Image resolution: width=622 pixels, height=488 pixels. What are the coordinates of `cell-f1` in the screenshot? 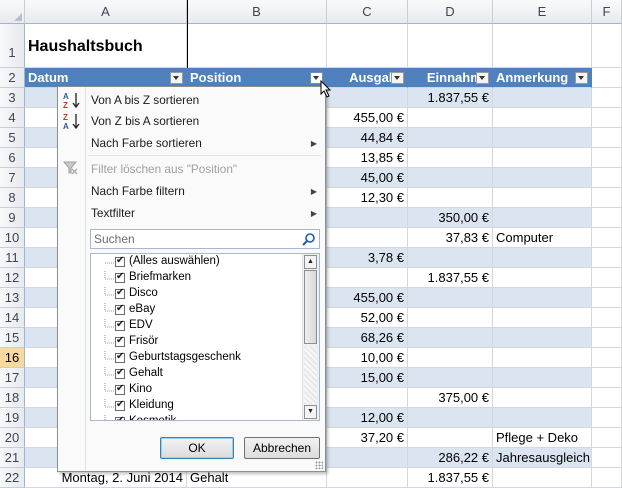 It's located at (607, 46).